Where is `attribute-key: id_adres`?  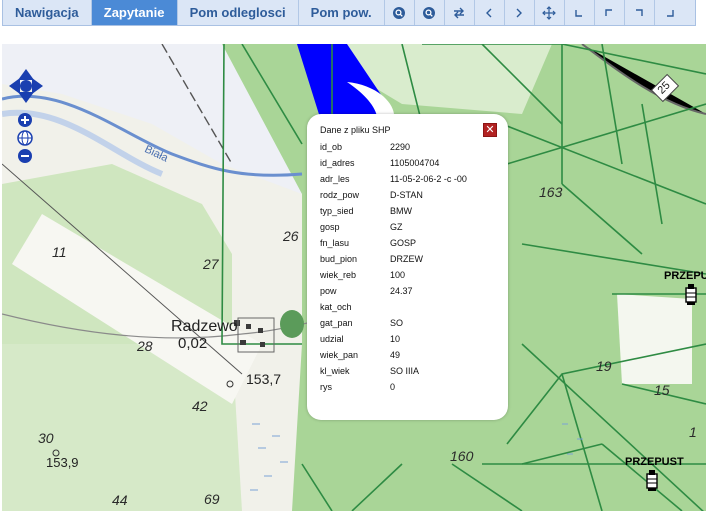
attribute-key: id_adres is located at coordinates (337, 163).